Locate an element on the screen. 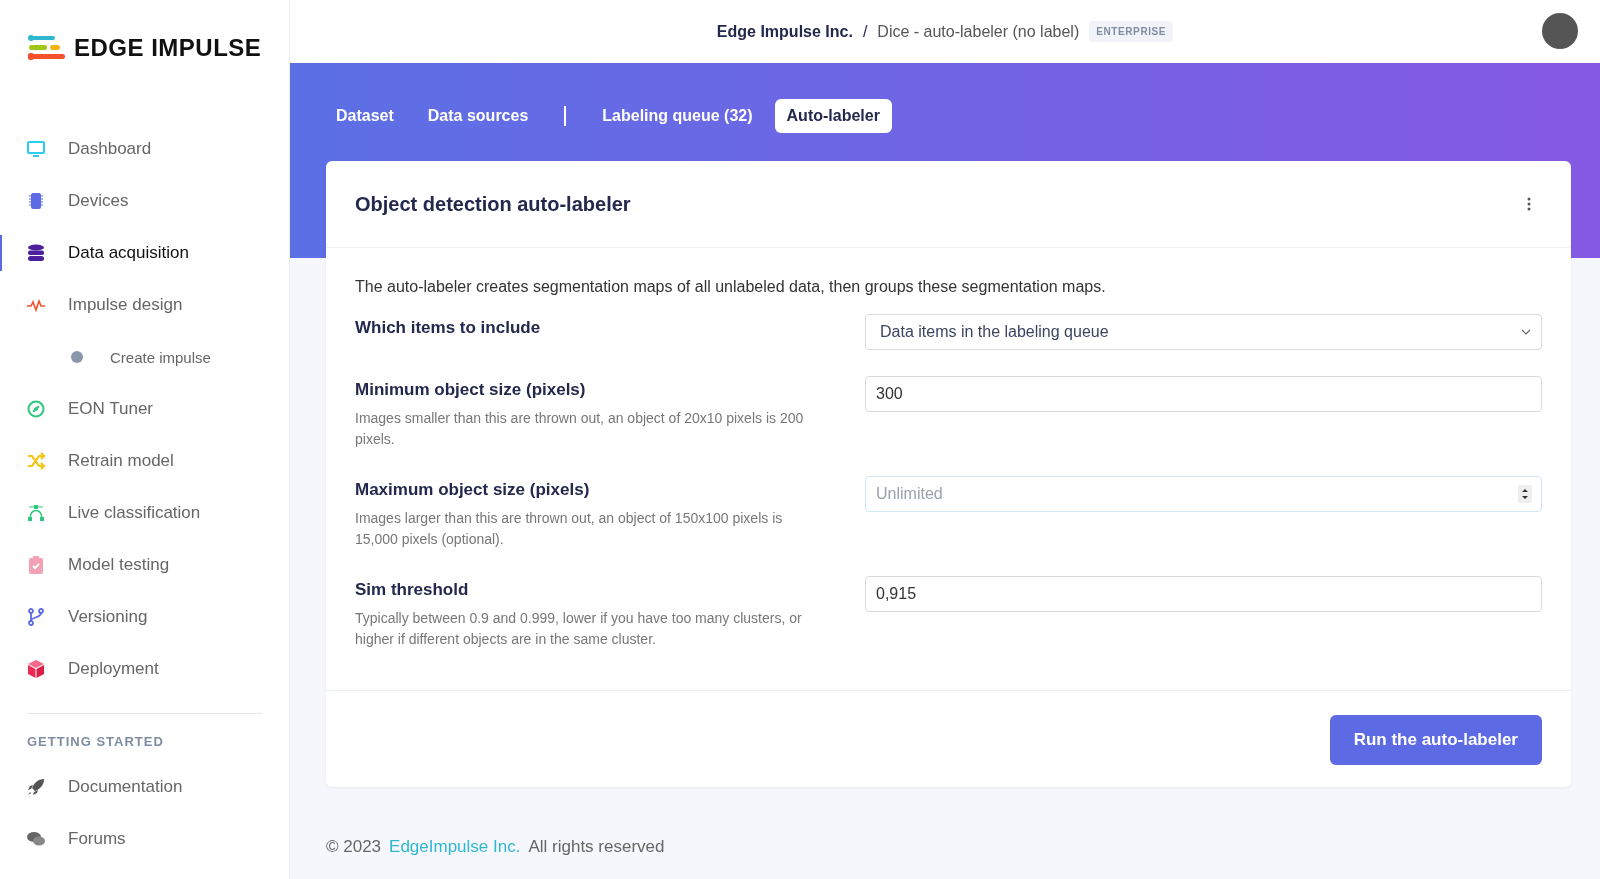 The width and height of the screenshot is (1600, 879). nav-item: Versioning is located at coordinates (144, 617).